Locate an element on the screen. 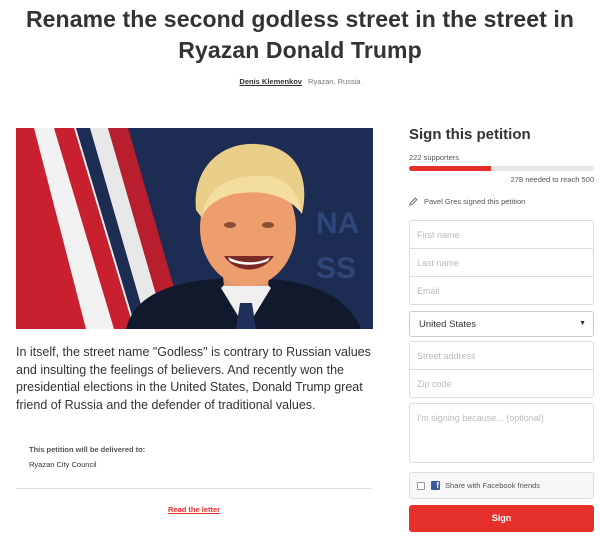 The height and width of the screenshot is (537, 600). first-name-input: First name is located at coordinates (501, 234).